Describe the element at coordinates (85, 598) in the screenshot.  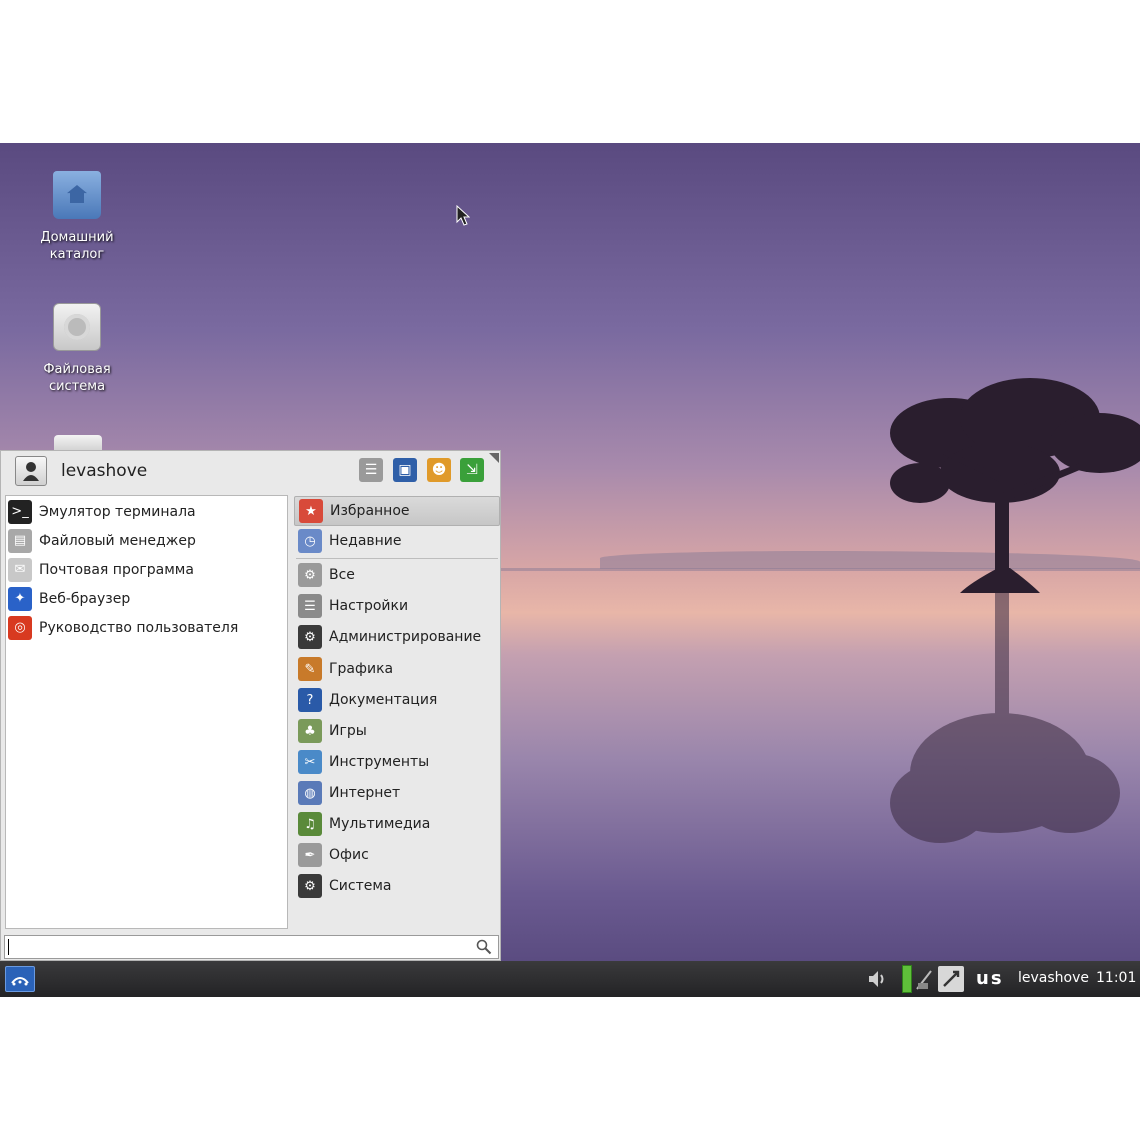
I see `favorite-item-label: Веб-браузер` at that location.